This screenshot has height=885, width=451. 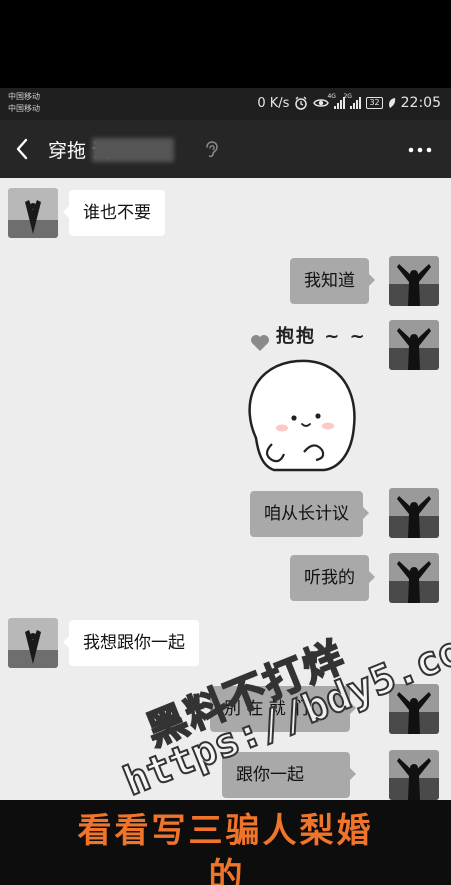 What do you see at coordinates (225, 870) in the screenshot?
I see `banner-caption-line-2: 的` at bounding box center [225, 870].